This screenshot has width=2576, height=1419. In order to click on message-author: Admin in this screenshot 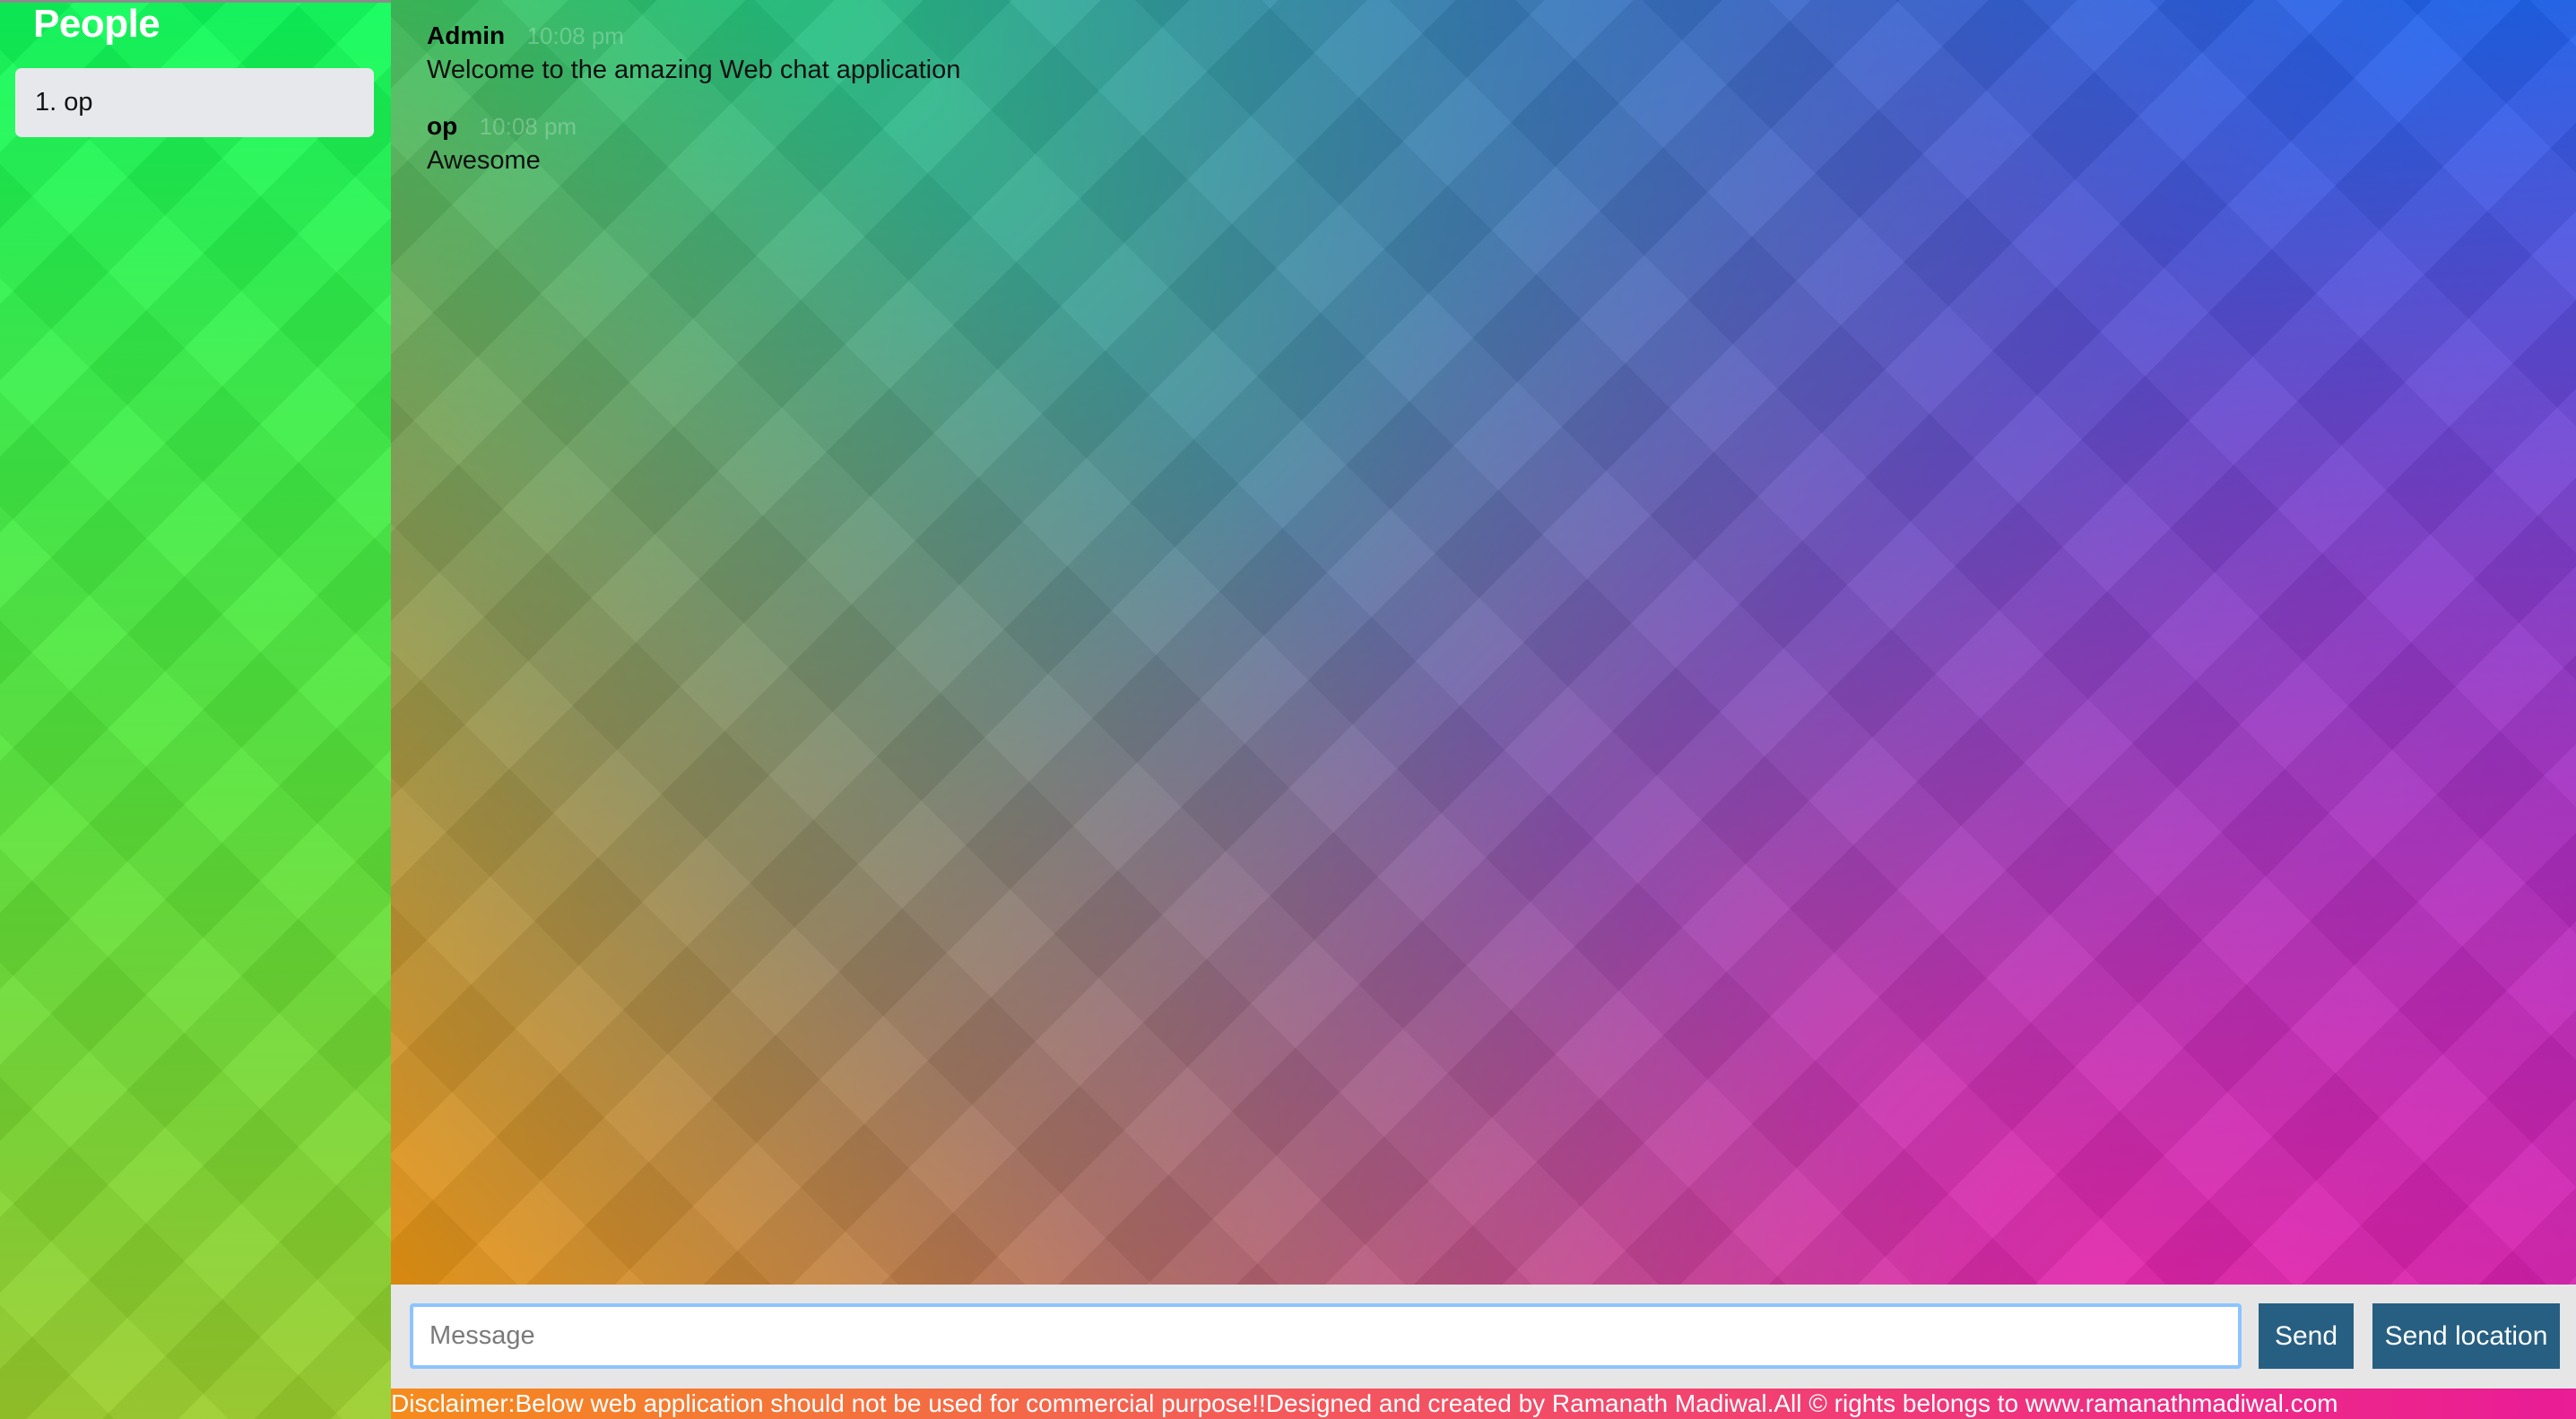, I will do `click(466, 35)`.